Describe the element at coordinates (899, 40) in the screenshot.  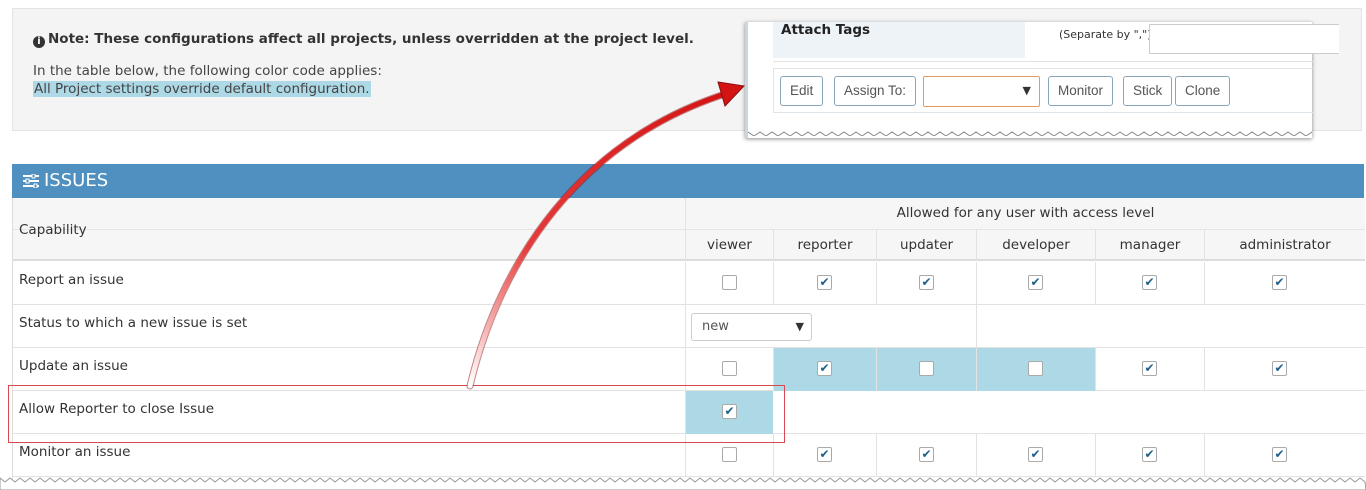
I see `attach-tags-cell: Attach Tags` at that location.